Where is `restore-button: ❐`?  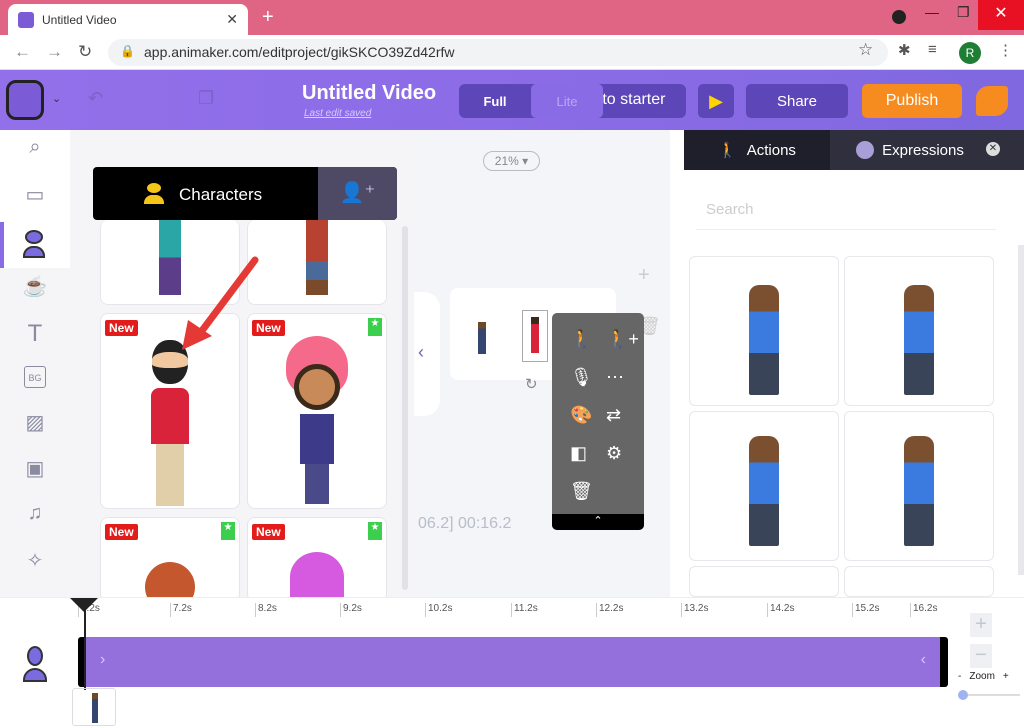 restore-button: ❐ is located at coordinates (963, 12).